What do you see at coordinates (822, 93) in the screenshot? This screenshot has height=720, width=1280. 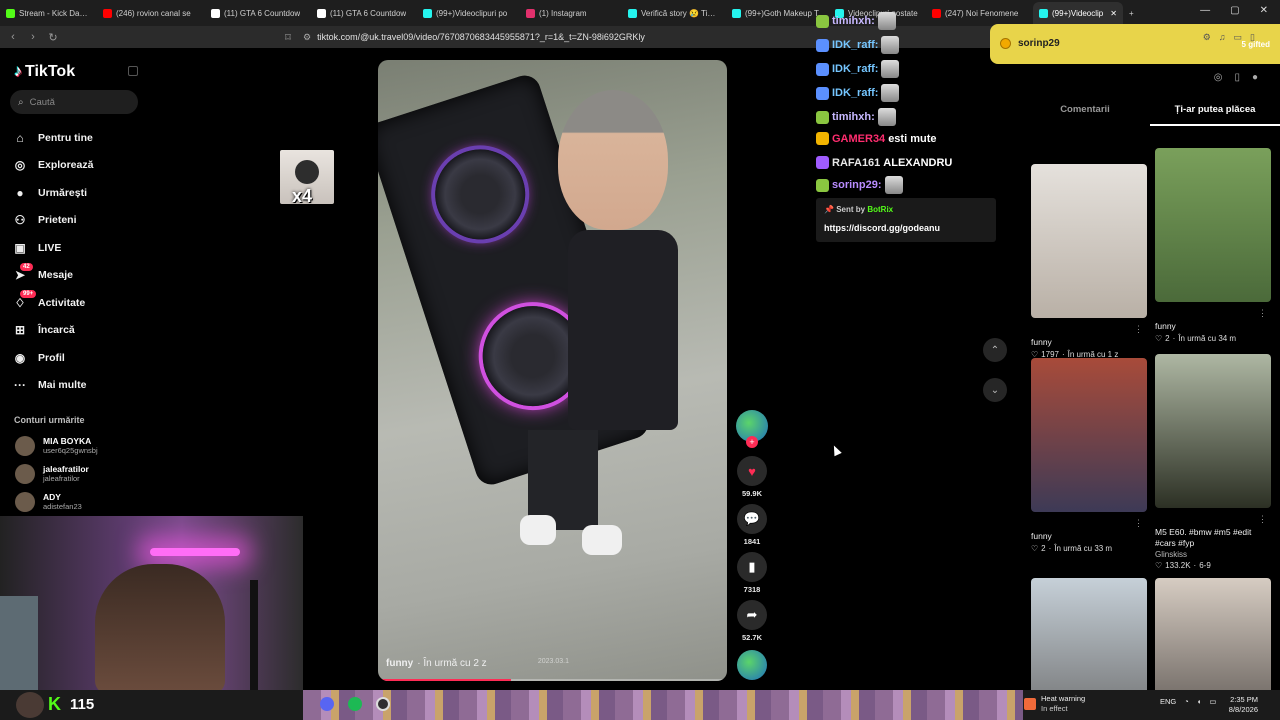 I see `chat-badge-icon` at bounding box center [822, 93].